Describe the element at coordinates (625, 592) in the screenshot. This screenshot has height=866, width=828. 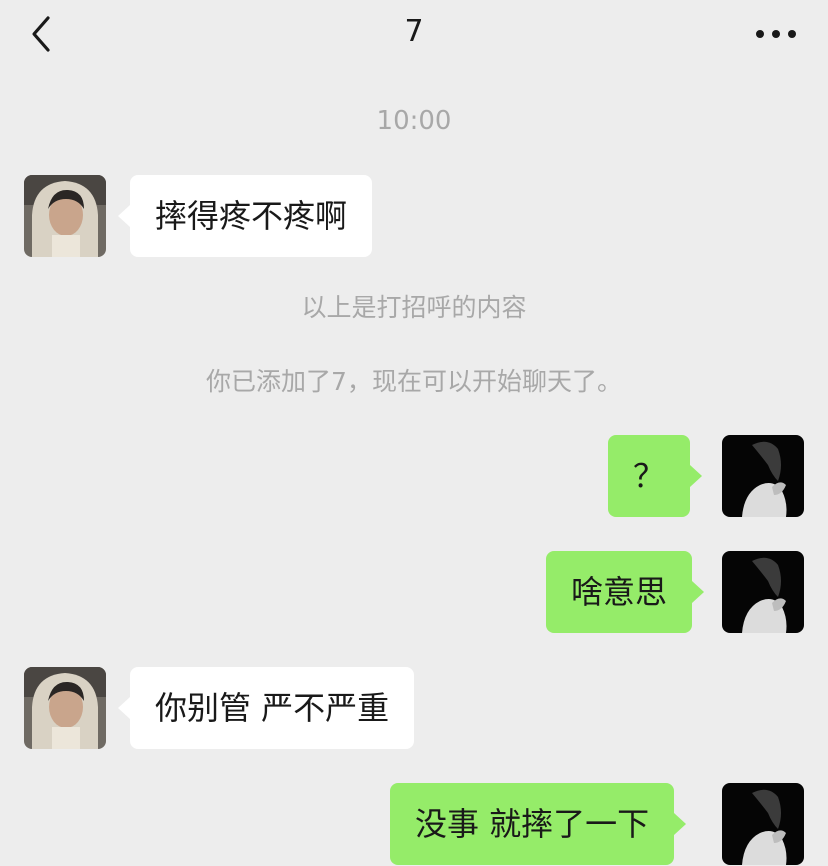
I see `message-bubble-outgoing: 啥意思` at that location.